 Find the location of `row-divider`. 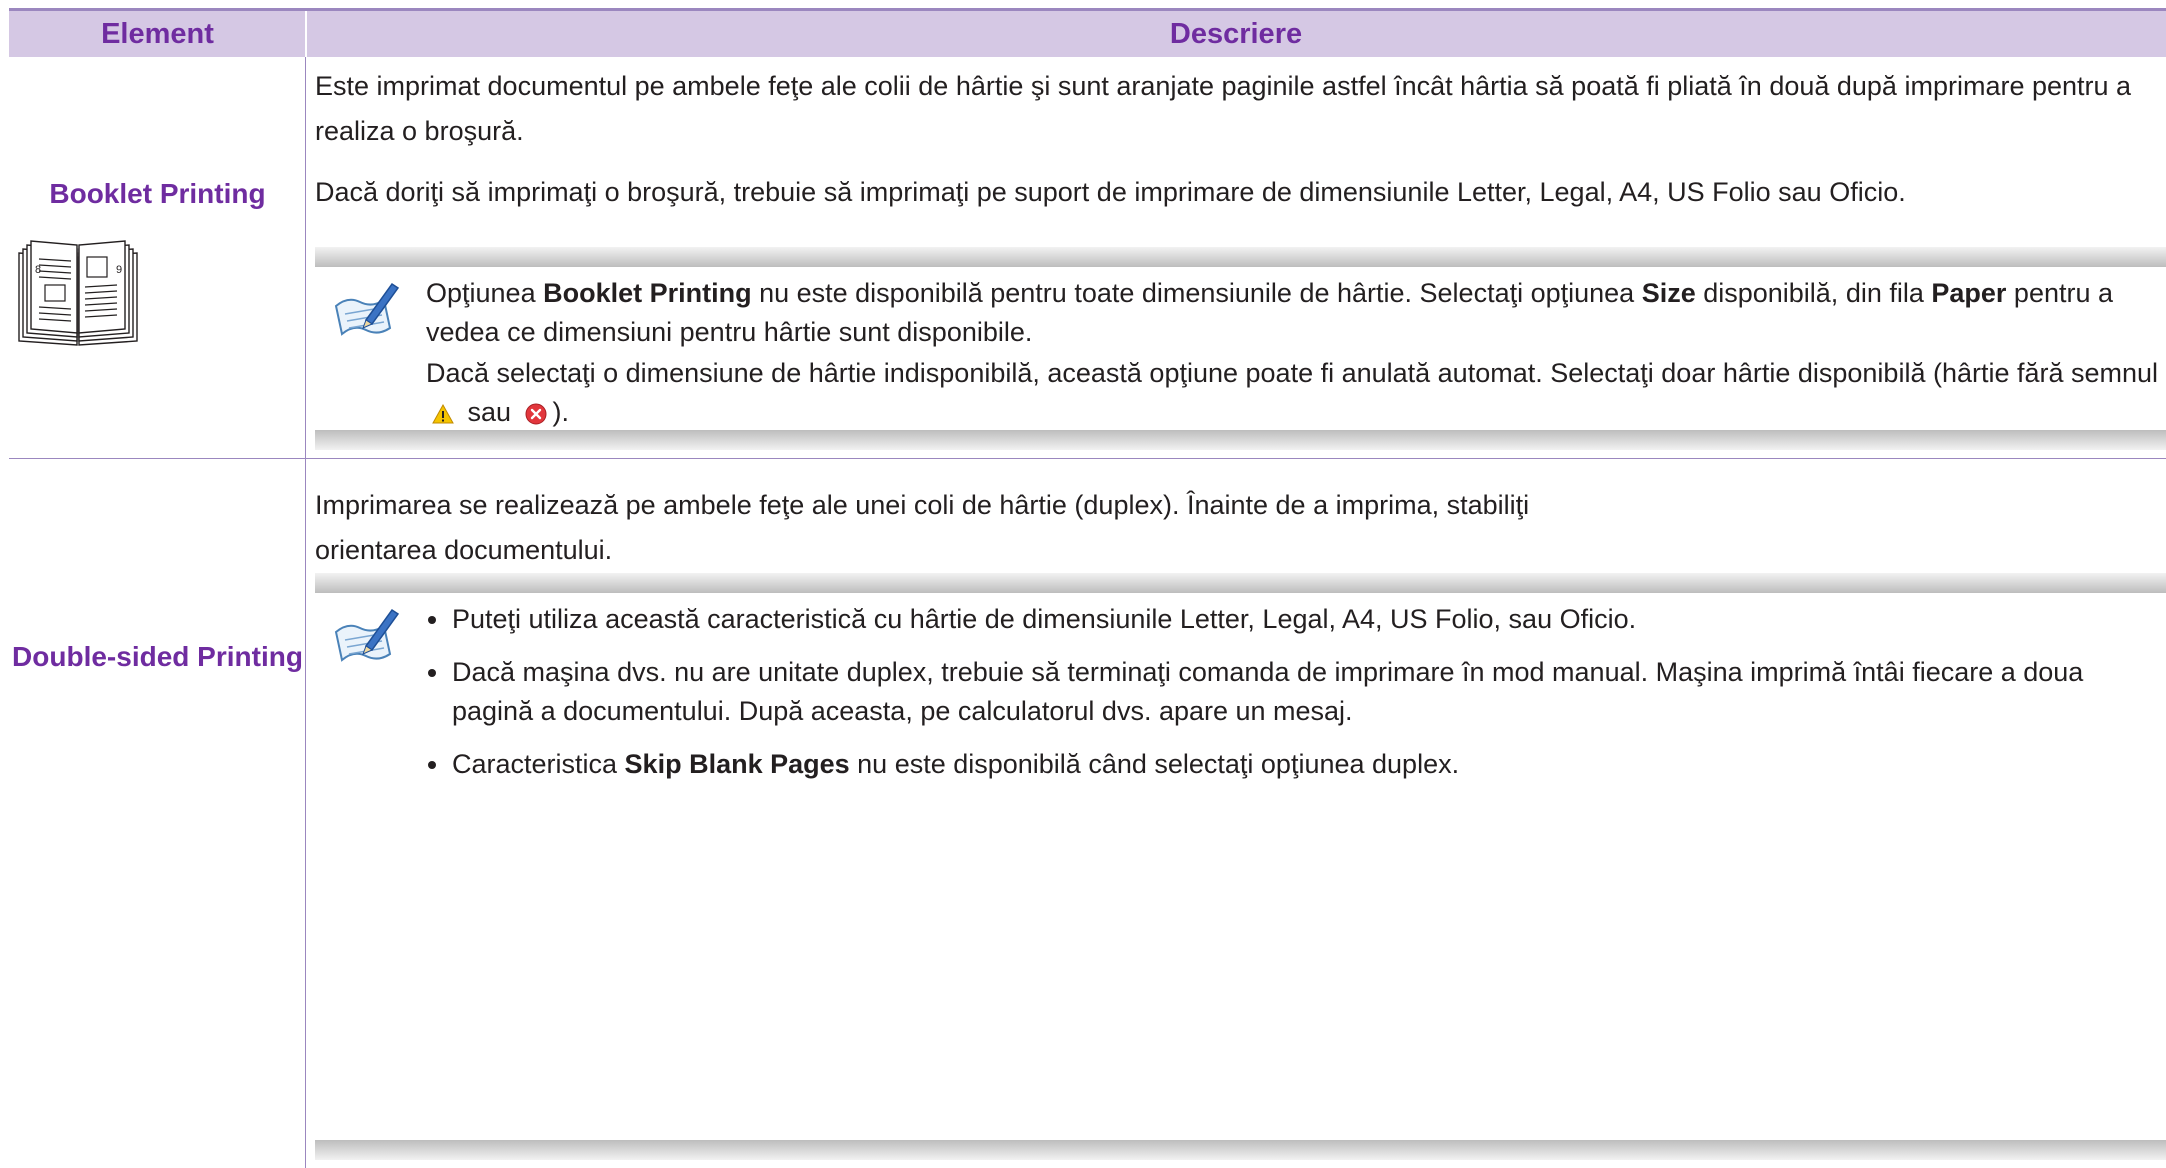

row-divider is located at coordinates (1087, 458).